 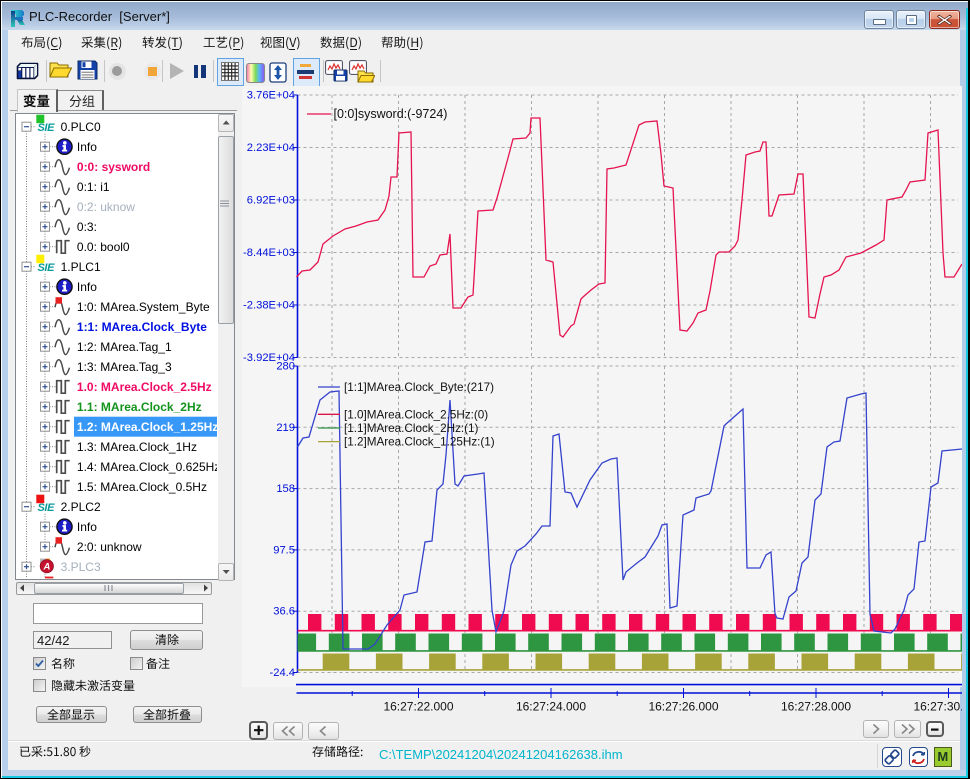 I want to click on svg-text: A, so click(x=46, y=567).